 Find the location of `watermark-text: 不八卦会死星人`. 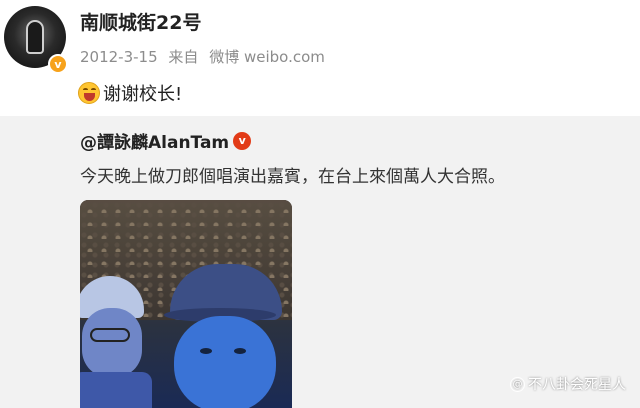

watermark-text: 不八卦会死星人 is located at coordinates (577, 385).